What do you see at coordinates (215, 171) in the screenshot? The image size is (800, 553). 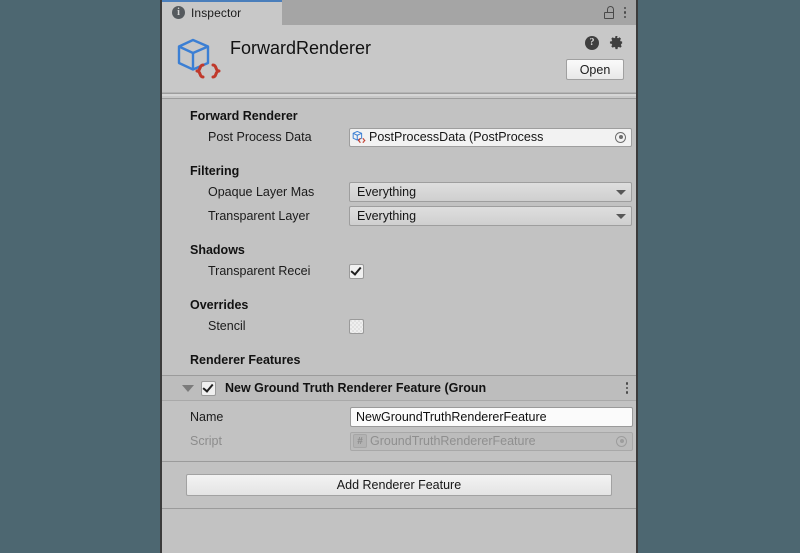 I see `section-header-filtering: Filtering` at bounding box center [215, 171].